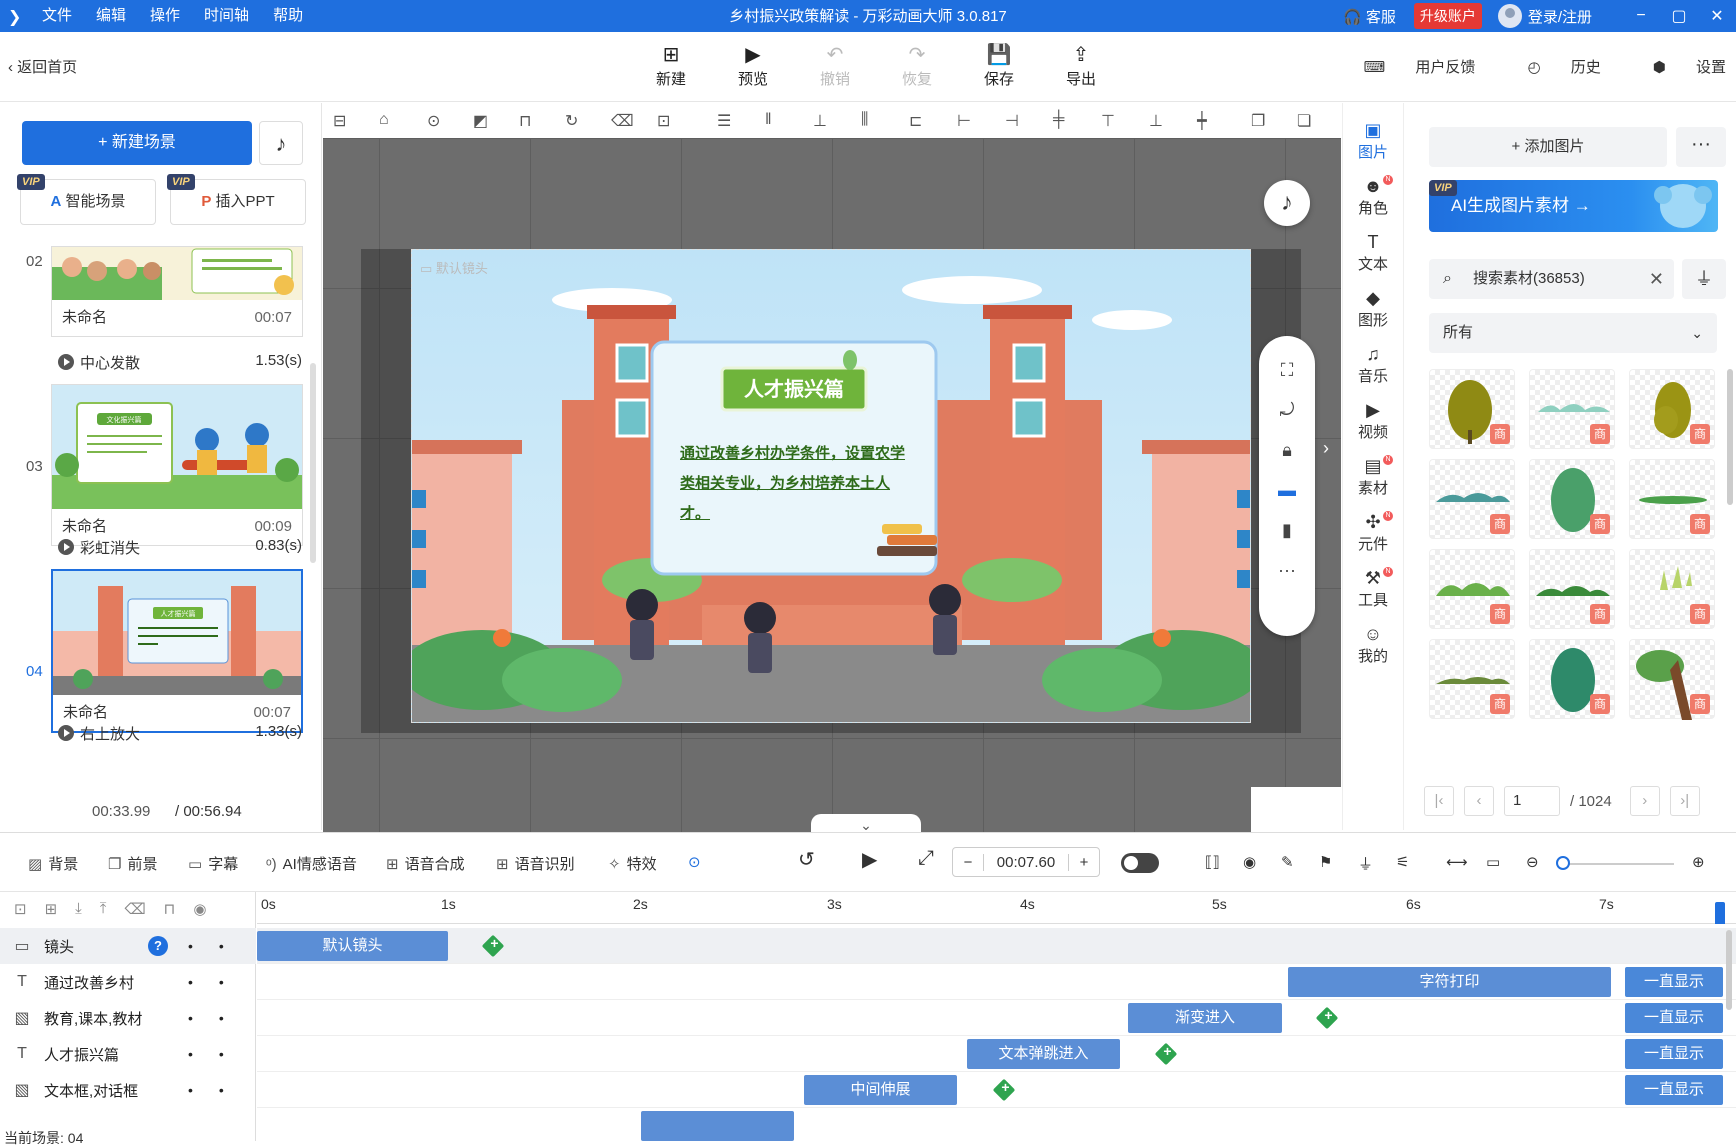 This screenshot has width=1736, height=1148. What do you see at coordinates (1287, 370) in the screenshot?
I see `fit-screen-icon: ⛶` at bounding box center [1287, 370].